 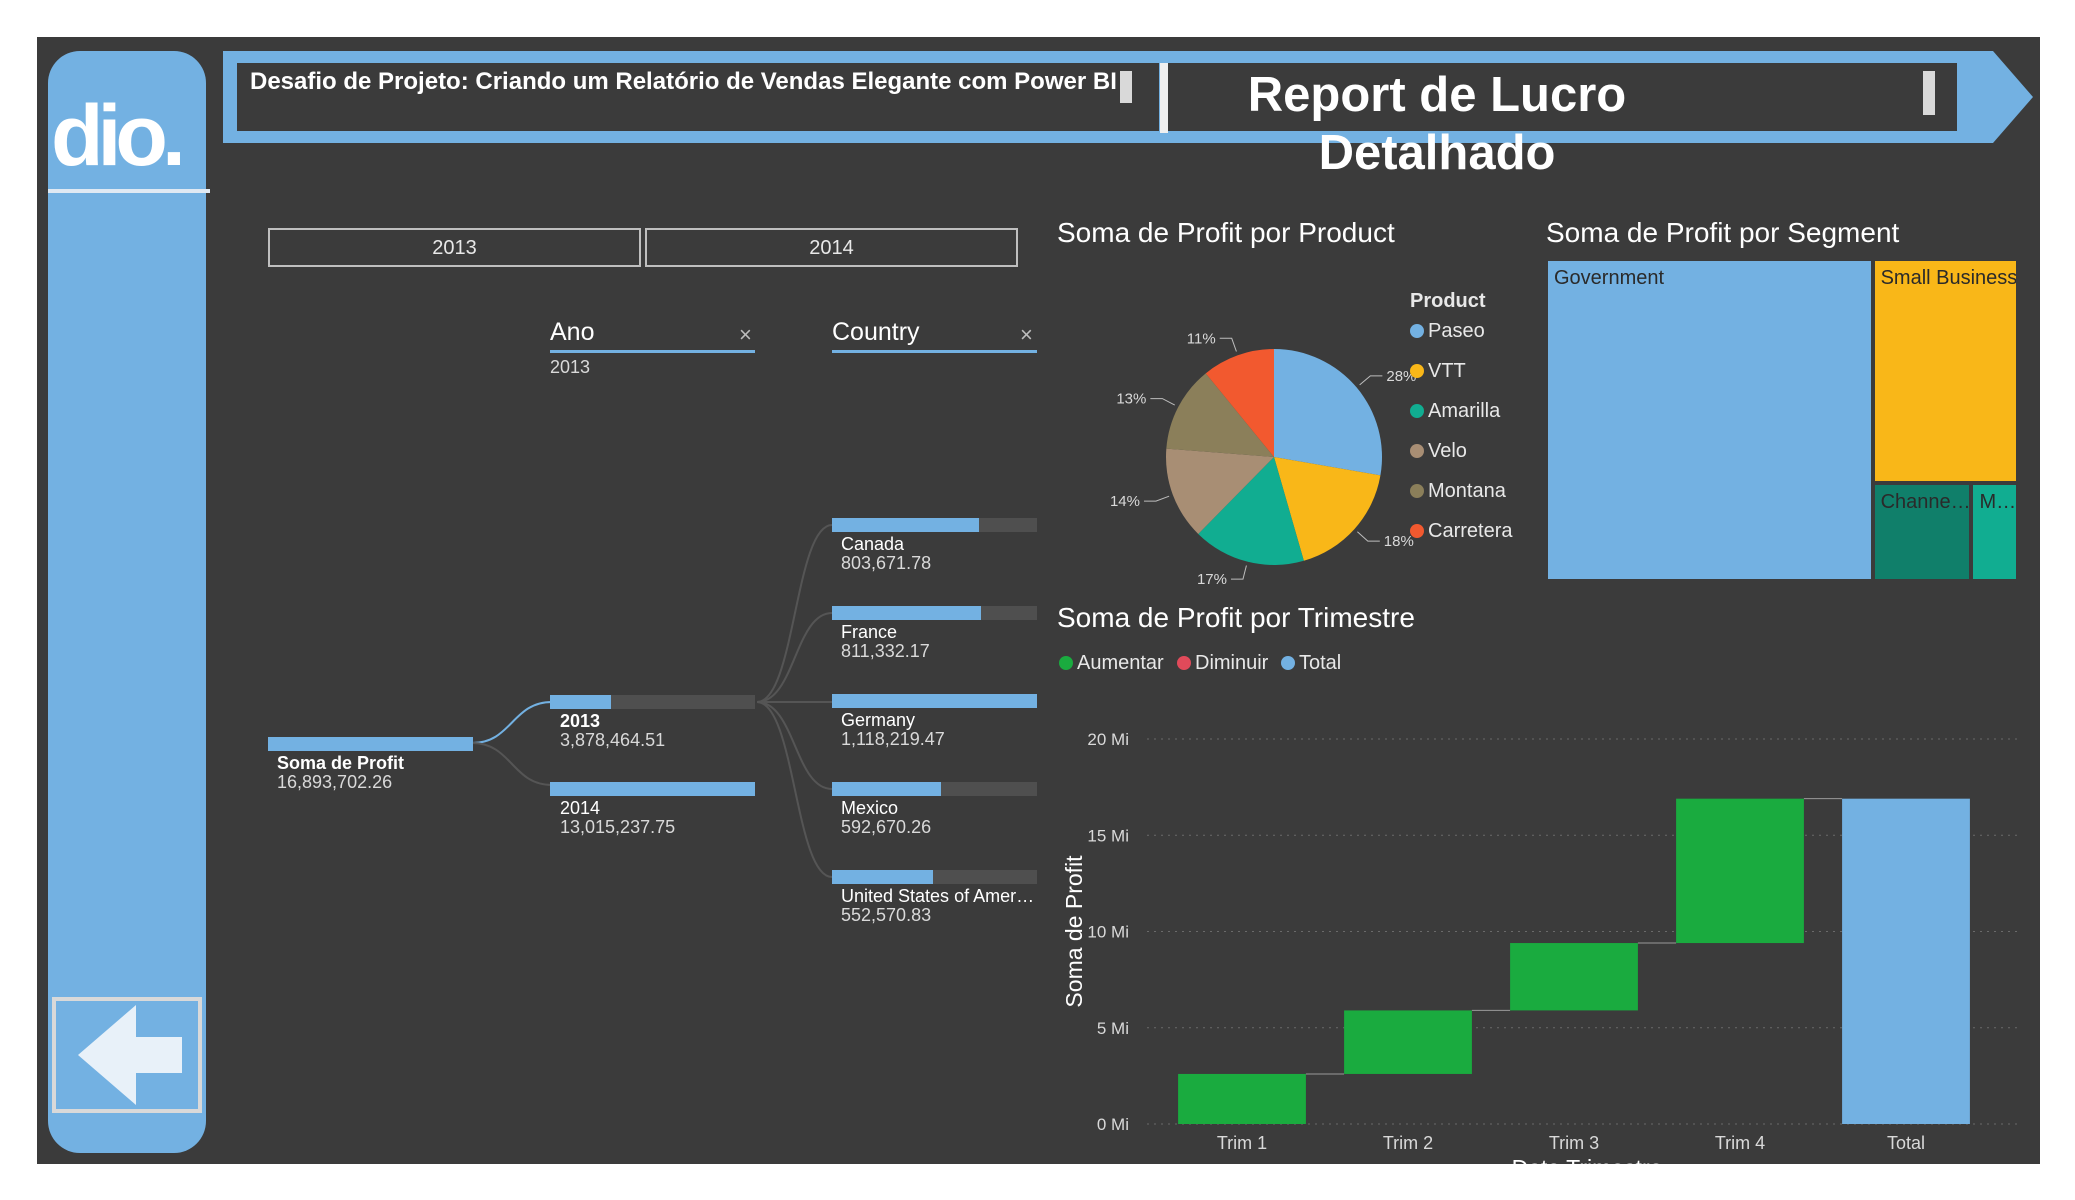 I want to click on x-axis-title: Date Trimestre, so click(x=1587, y=1159).